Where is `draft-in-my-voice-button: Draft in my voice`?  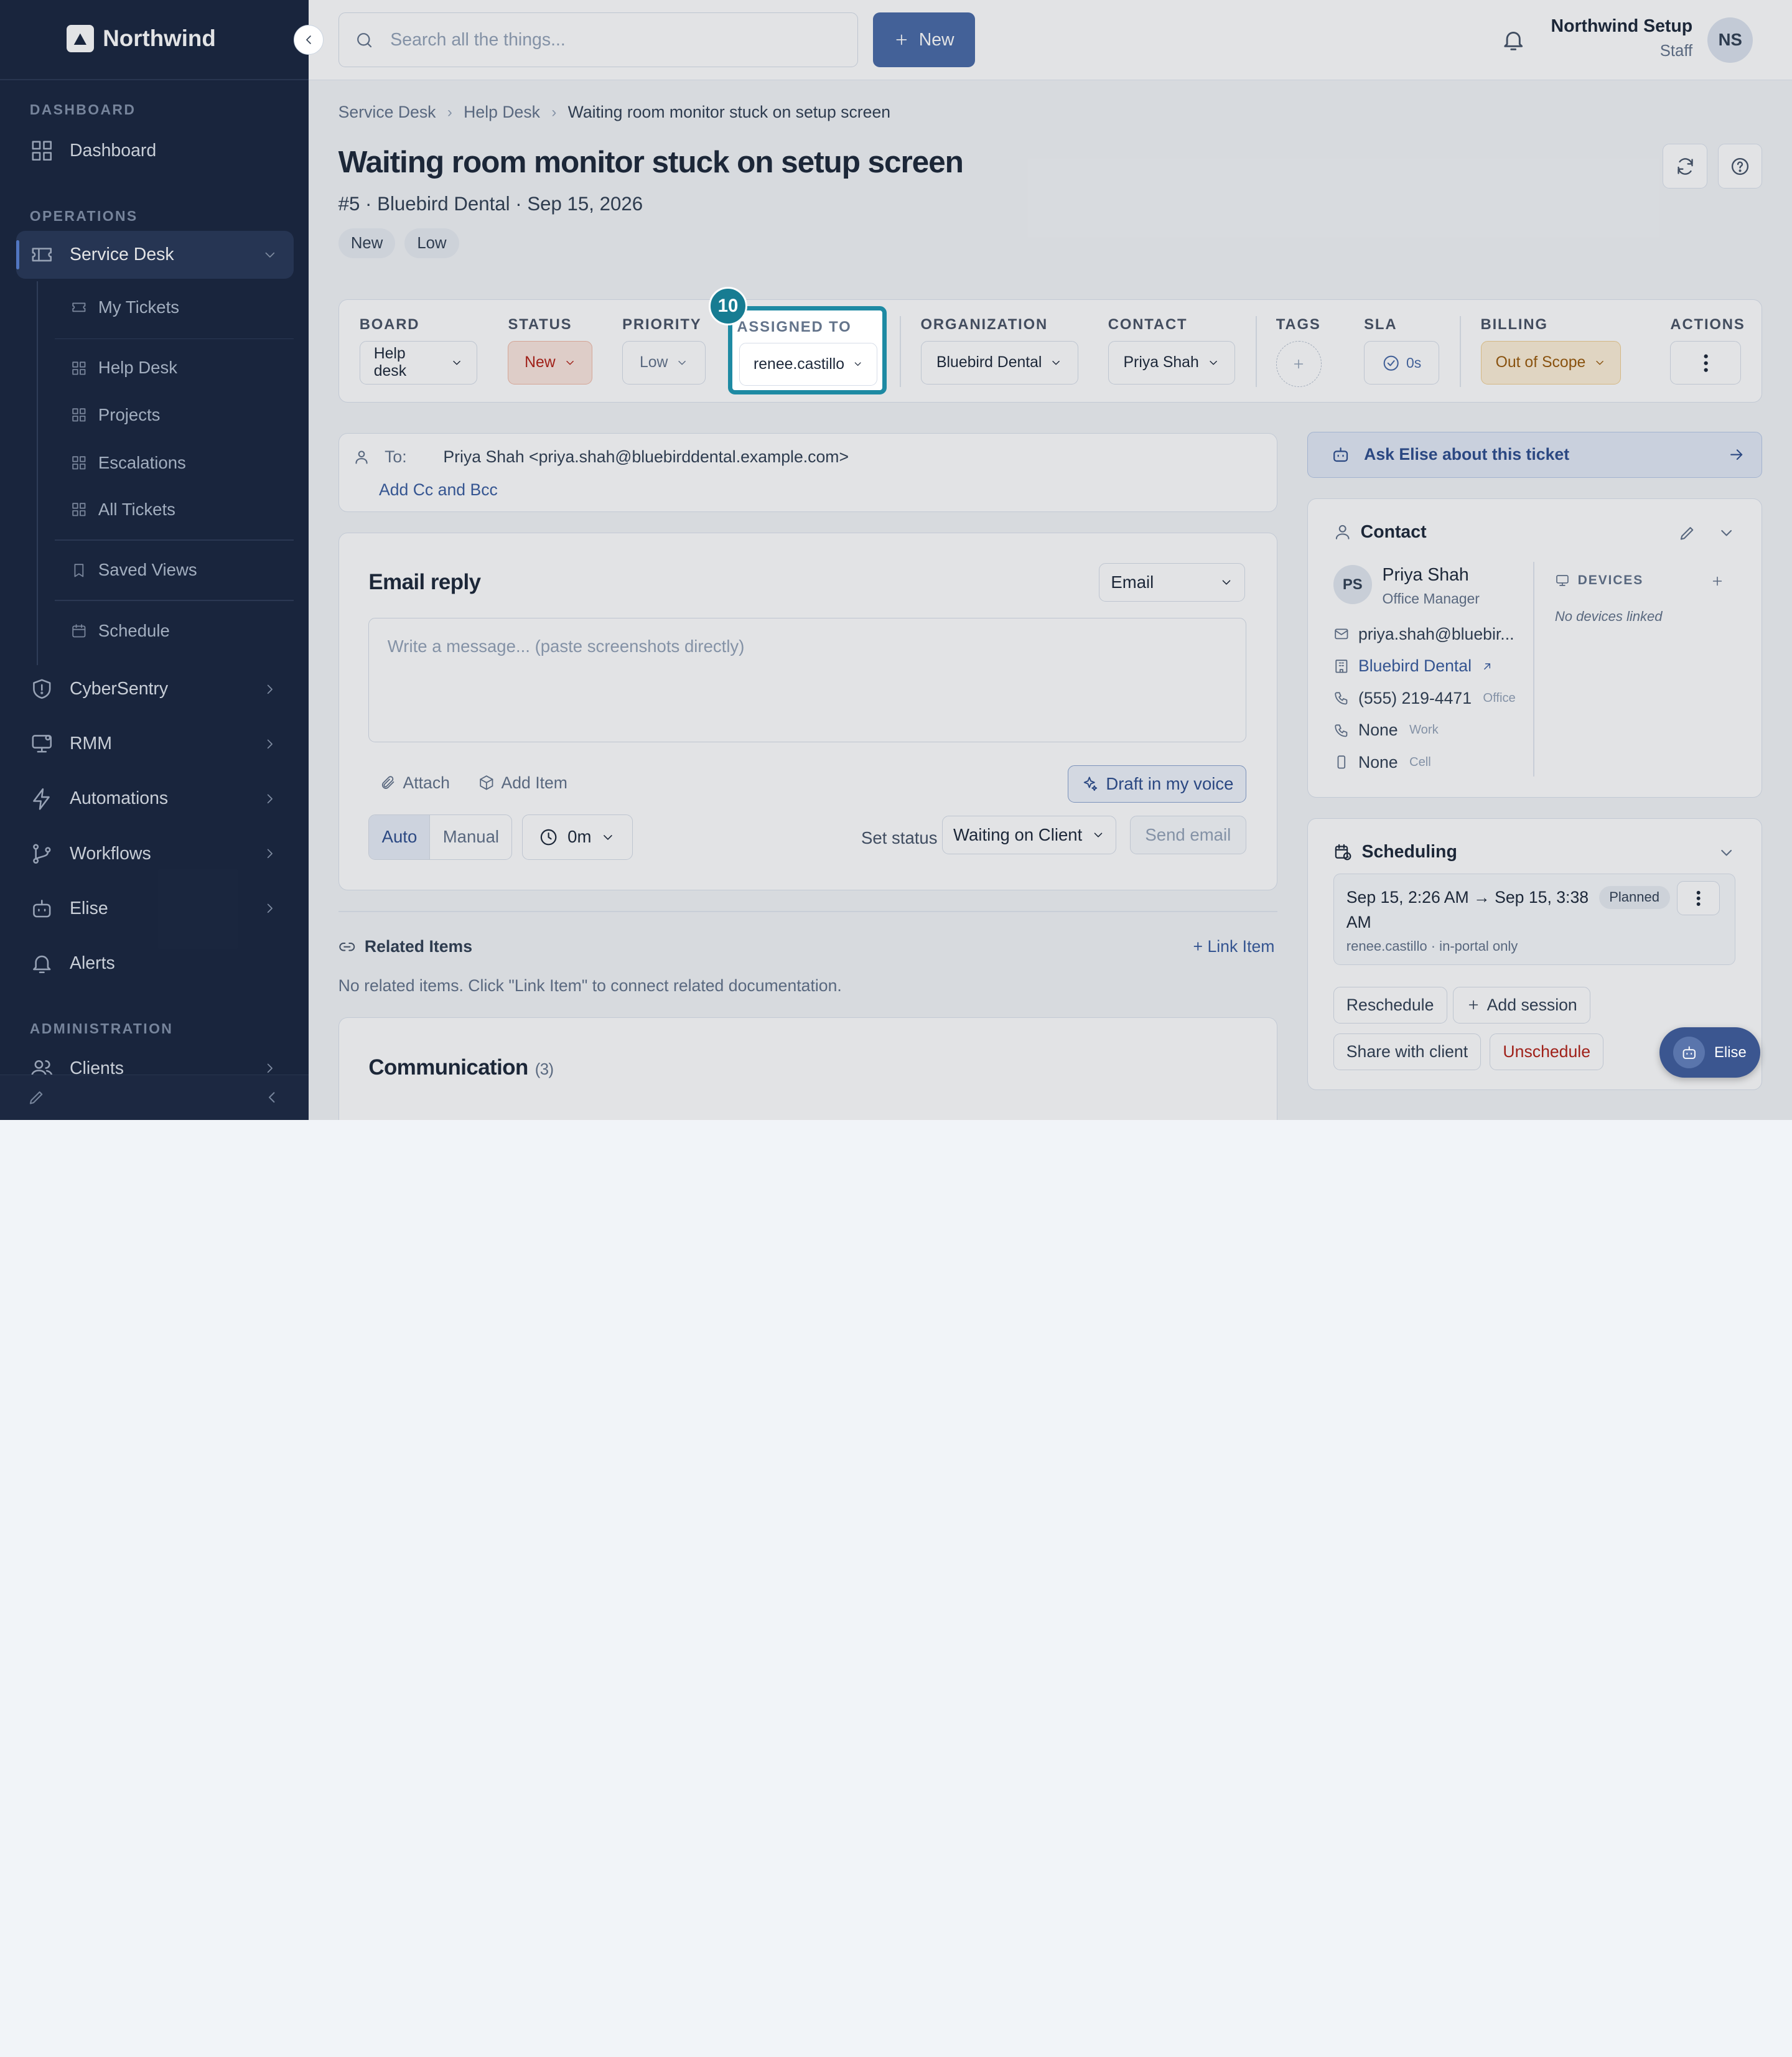 draft-in-my-voice-button: Draft in my voice is located at coordinates (1157, 784).